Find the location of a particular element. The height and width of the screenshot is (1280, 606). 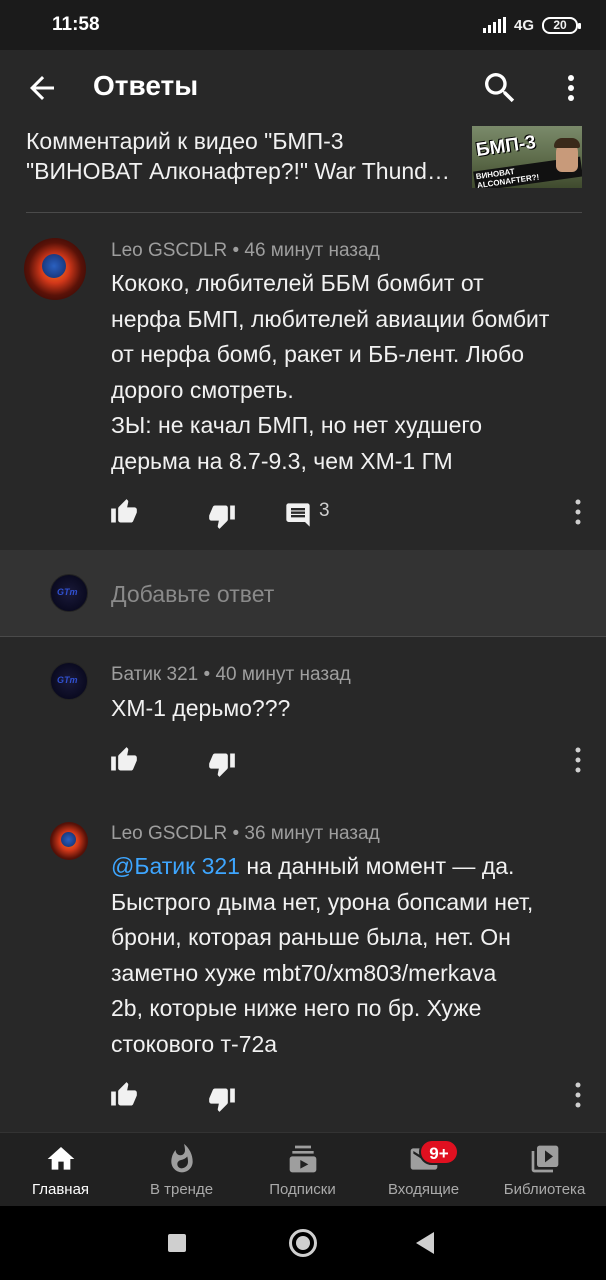

comment-line: ЗЫ: не качал БМП, но нет худшего is located at coordinates (297, 425).